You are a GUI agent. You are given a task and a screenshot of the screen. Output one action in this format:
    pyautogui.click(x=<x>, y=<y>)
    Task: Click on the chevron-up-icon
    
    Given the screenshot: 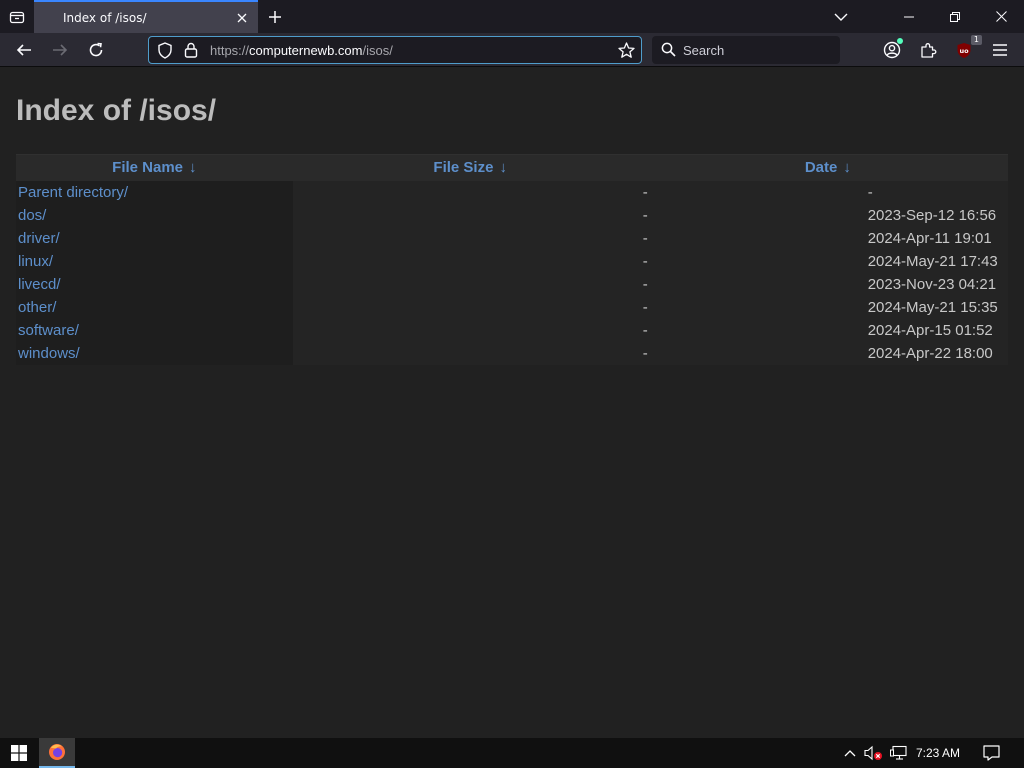 What is the action you would take?
    pyautogui.click(x=850, y=753)
    